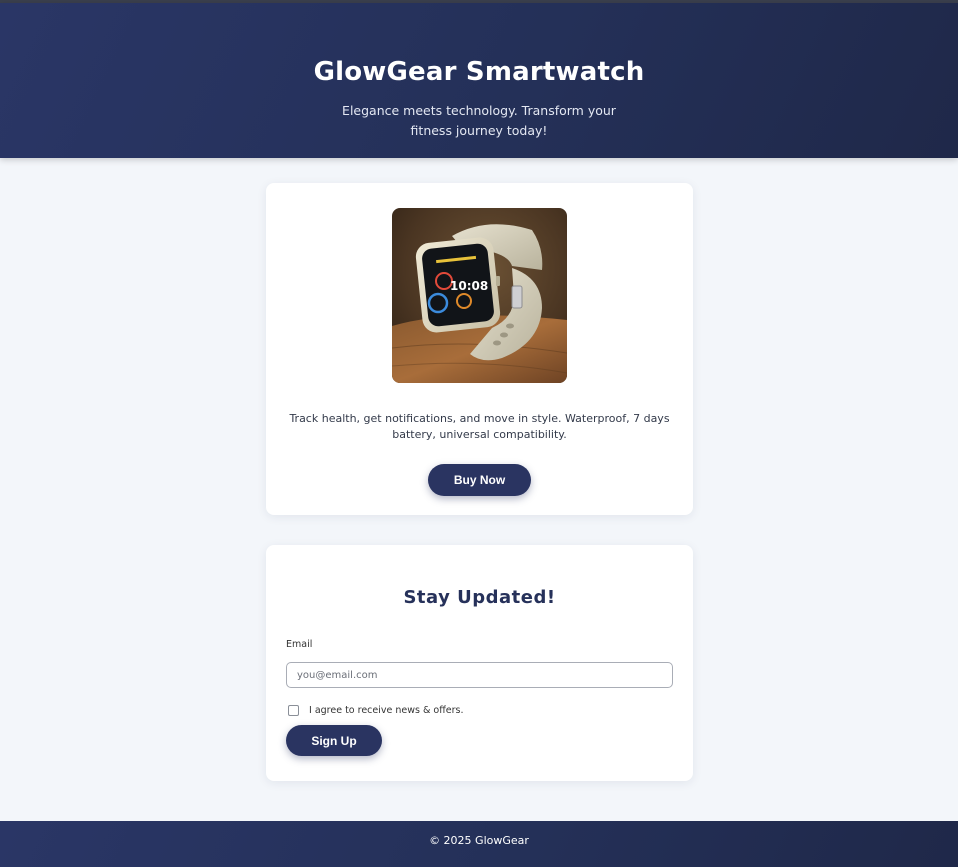 This screenshot has width=958, height=867. What do you see at coordinates (386, 710) in the screenshot?
I see `agree-label: I agree to receive news & offers.` at bounding box center [386, 710].